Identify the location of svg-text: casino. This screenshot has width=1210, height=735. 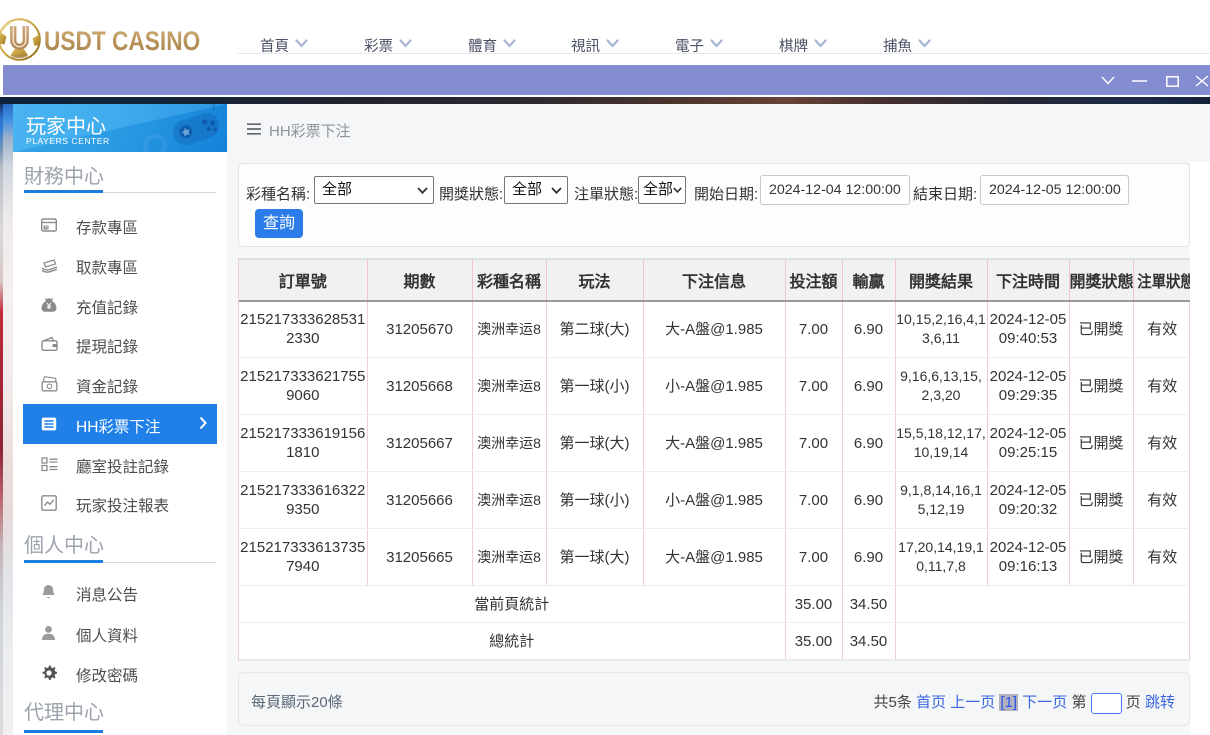
(20, 57).